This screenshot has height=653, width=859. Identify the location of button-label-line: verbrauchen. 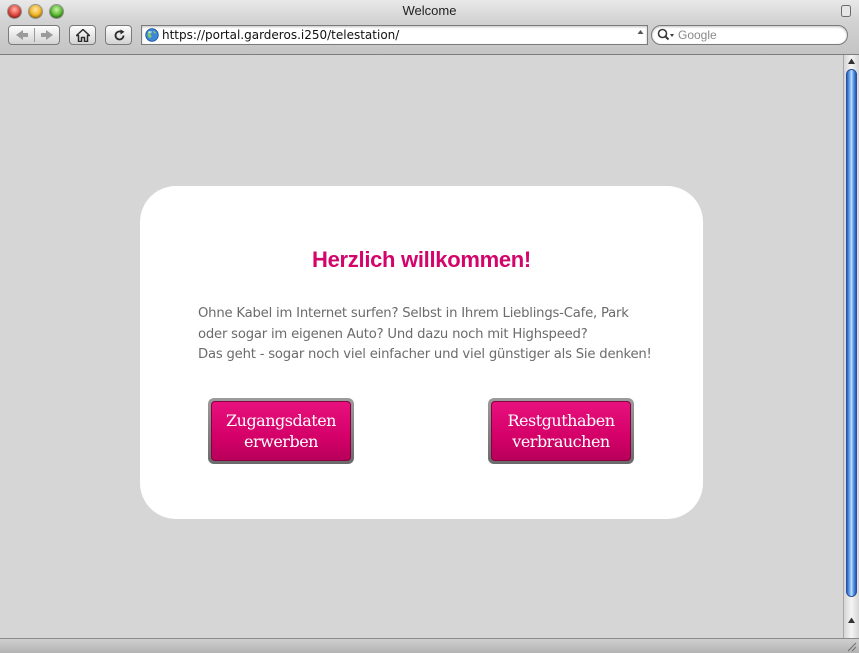
(561, 441).